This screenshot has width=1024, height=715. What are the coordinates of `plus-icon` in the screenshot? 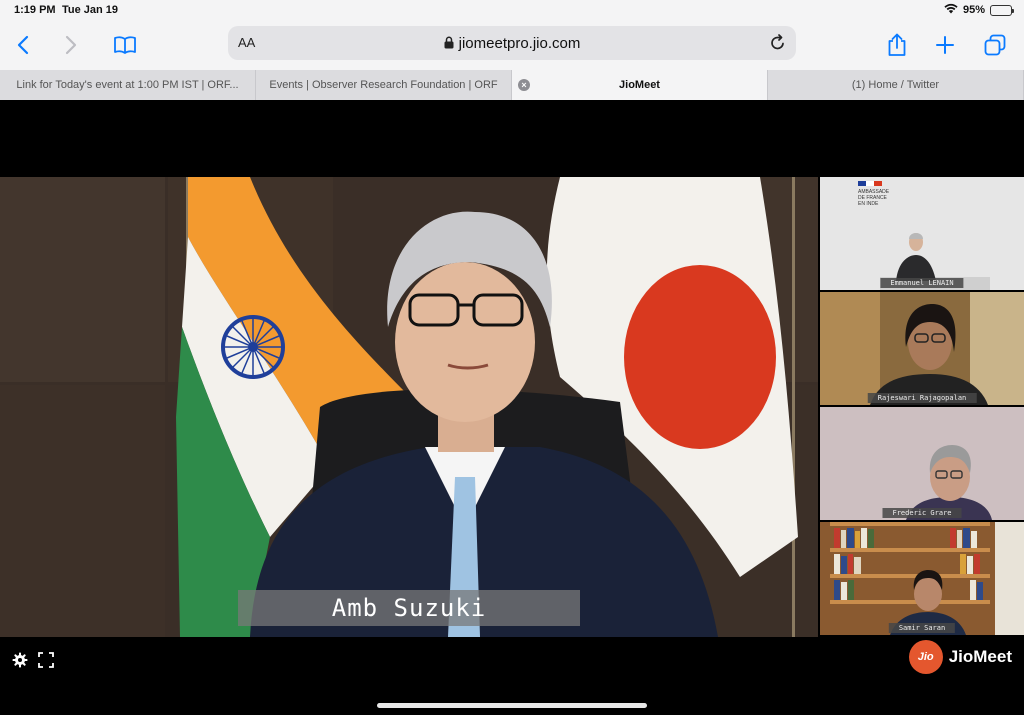 It's located at (945, 45).